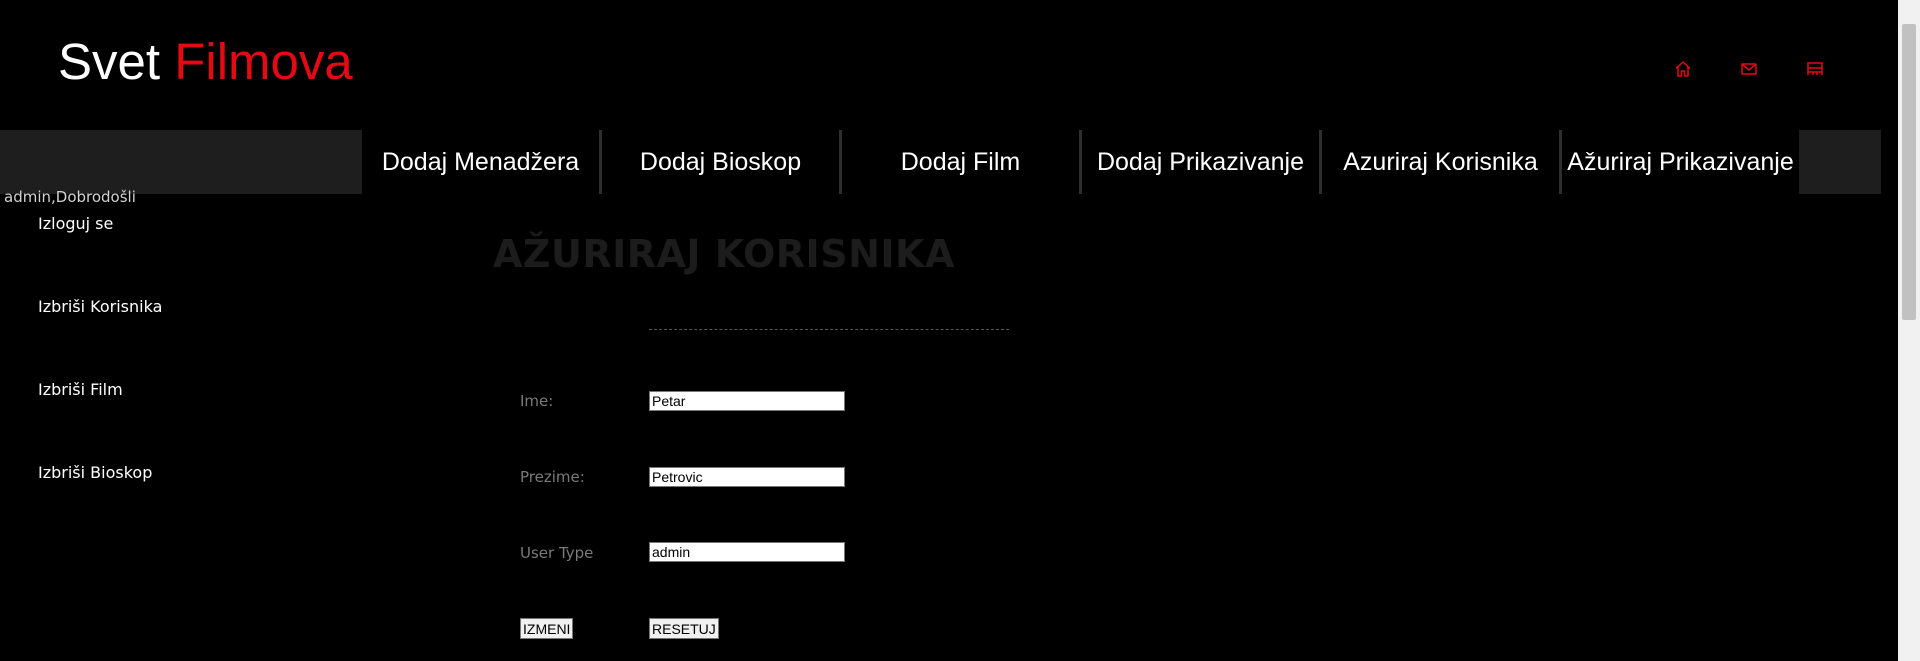  I want to click on user-type-label: User Type, so click(557, 553).